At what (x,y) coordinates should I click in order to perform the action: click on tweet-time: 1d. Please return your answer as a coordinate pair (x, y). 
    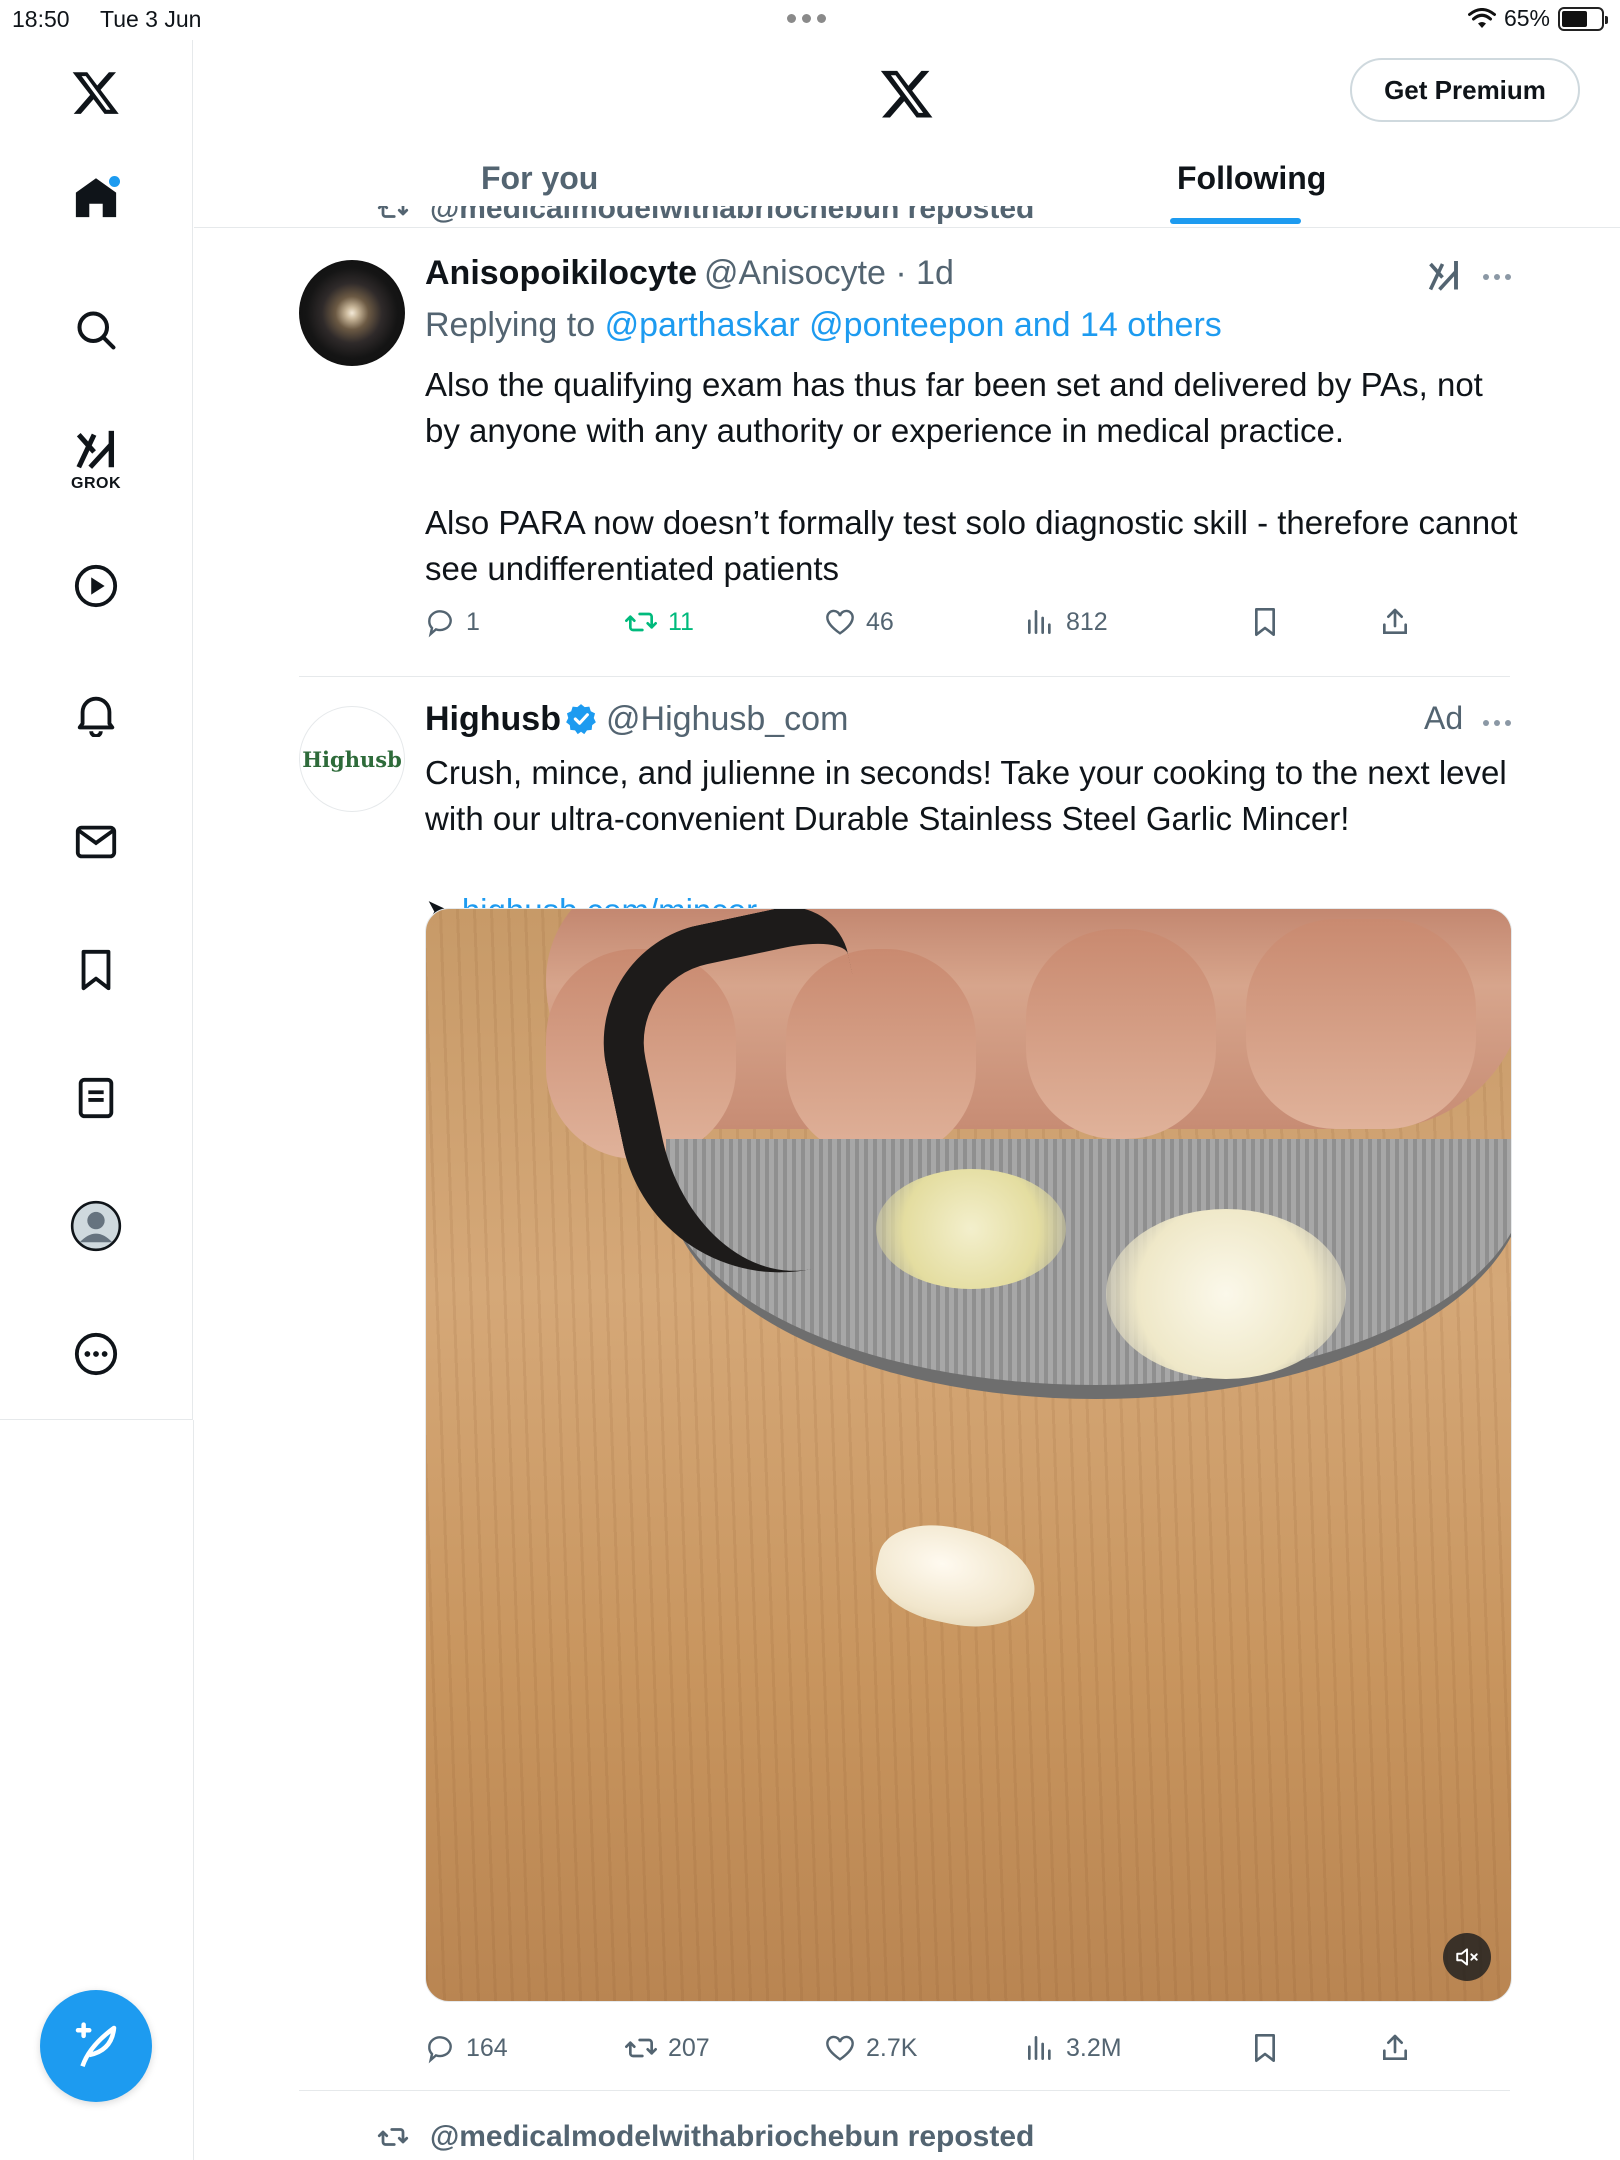
    Looking at the image, I should click on (935, 273).